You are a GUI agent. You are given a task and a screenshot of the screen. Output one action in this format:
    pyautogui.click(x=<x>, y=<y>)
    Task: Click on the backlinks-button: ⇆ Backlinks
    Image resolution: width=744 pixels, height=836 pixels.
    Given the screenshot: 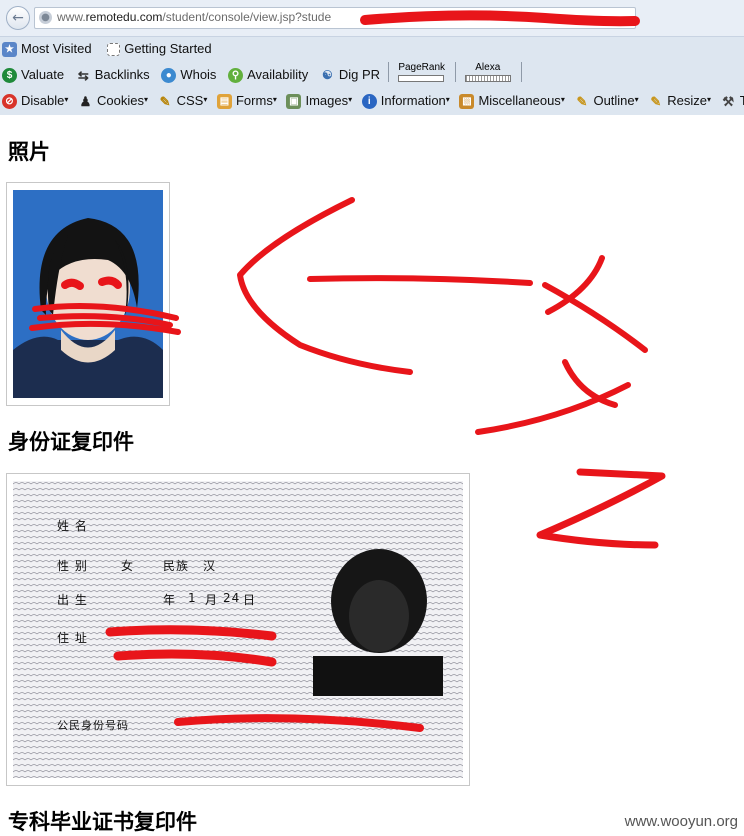 What is the action you would take?
    pyautogui.click(x=112, y=75)
    